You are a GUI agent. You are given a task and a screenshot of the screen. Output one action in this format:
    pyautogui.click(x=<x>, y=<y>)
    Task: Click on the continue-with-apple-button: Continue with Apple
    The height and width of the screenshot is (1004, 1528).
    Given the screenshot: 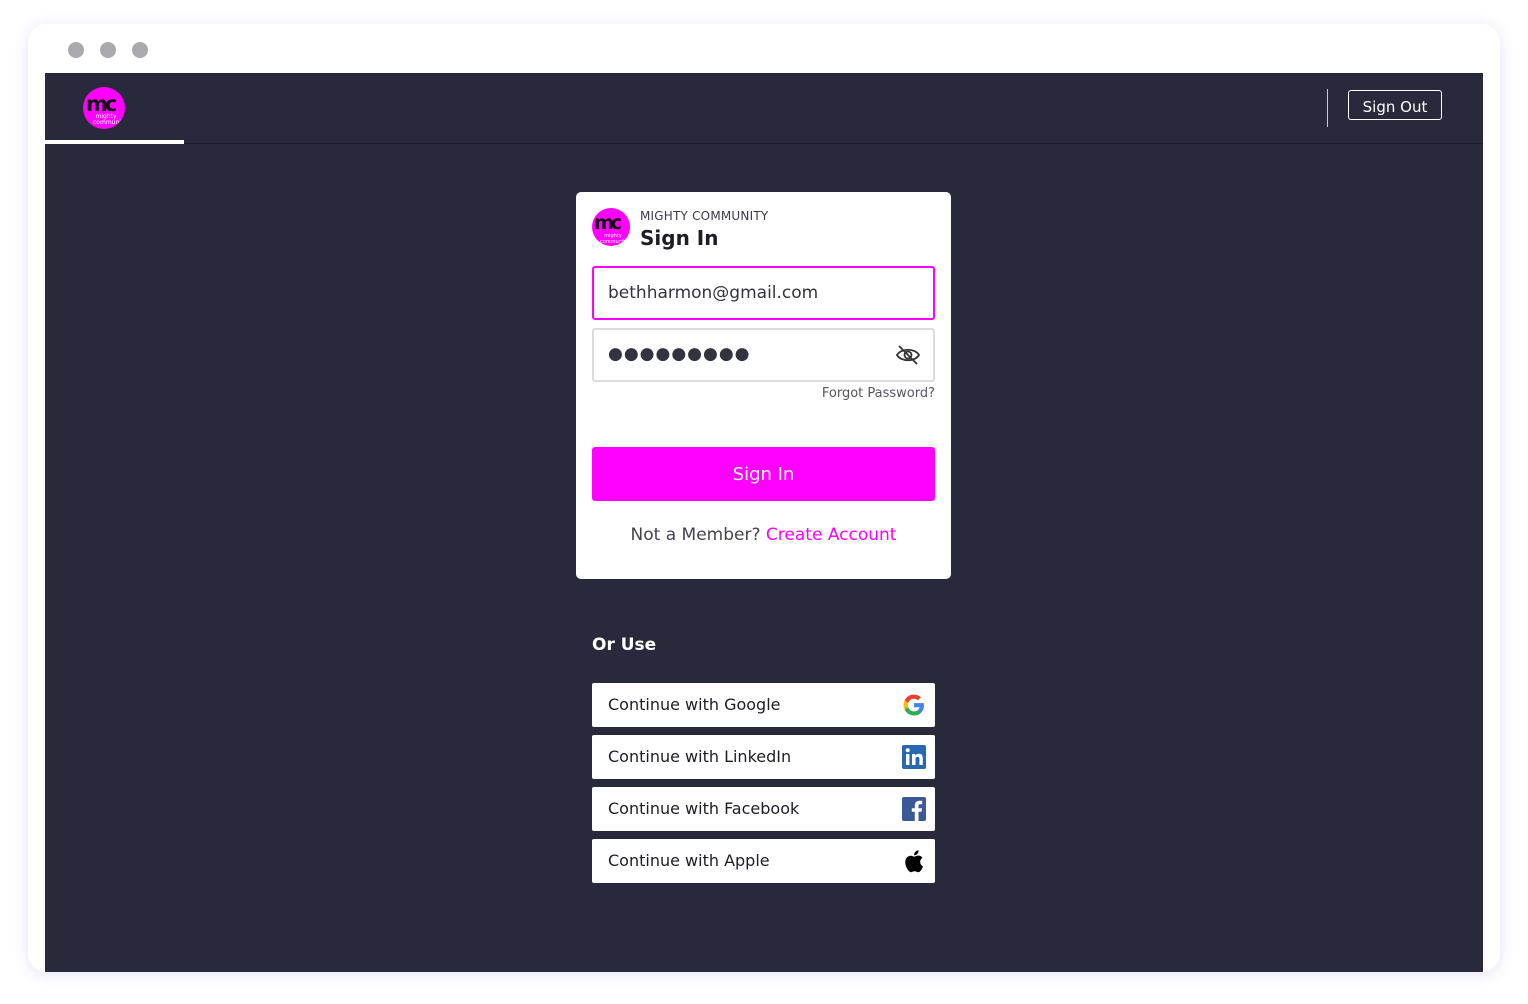 What is the action you would take?
    pyautogui.click(x=763, y=861)
    